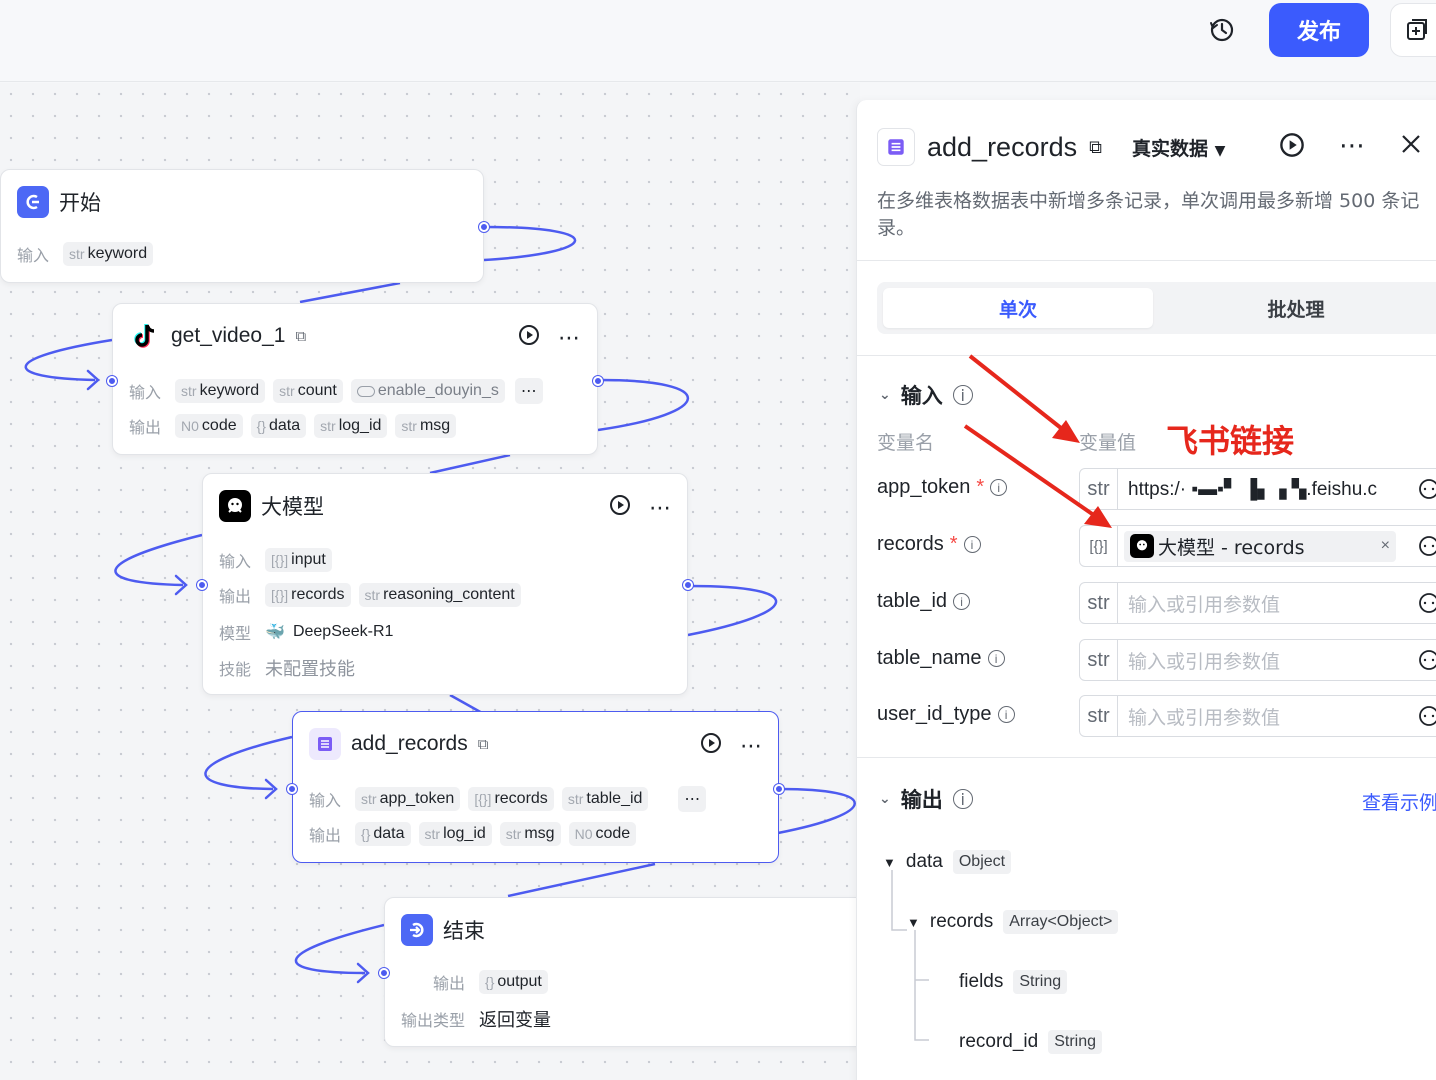 Image resolution: width=1436 pixels, height=1080 pixels. What do you see at coordinates (1399, 801) in the screenshot?
I see `view-example-link: 查看示例` at bounding box center [1399, 801].